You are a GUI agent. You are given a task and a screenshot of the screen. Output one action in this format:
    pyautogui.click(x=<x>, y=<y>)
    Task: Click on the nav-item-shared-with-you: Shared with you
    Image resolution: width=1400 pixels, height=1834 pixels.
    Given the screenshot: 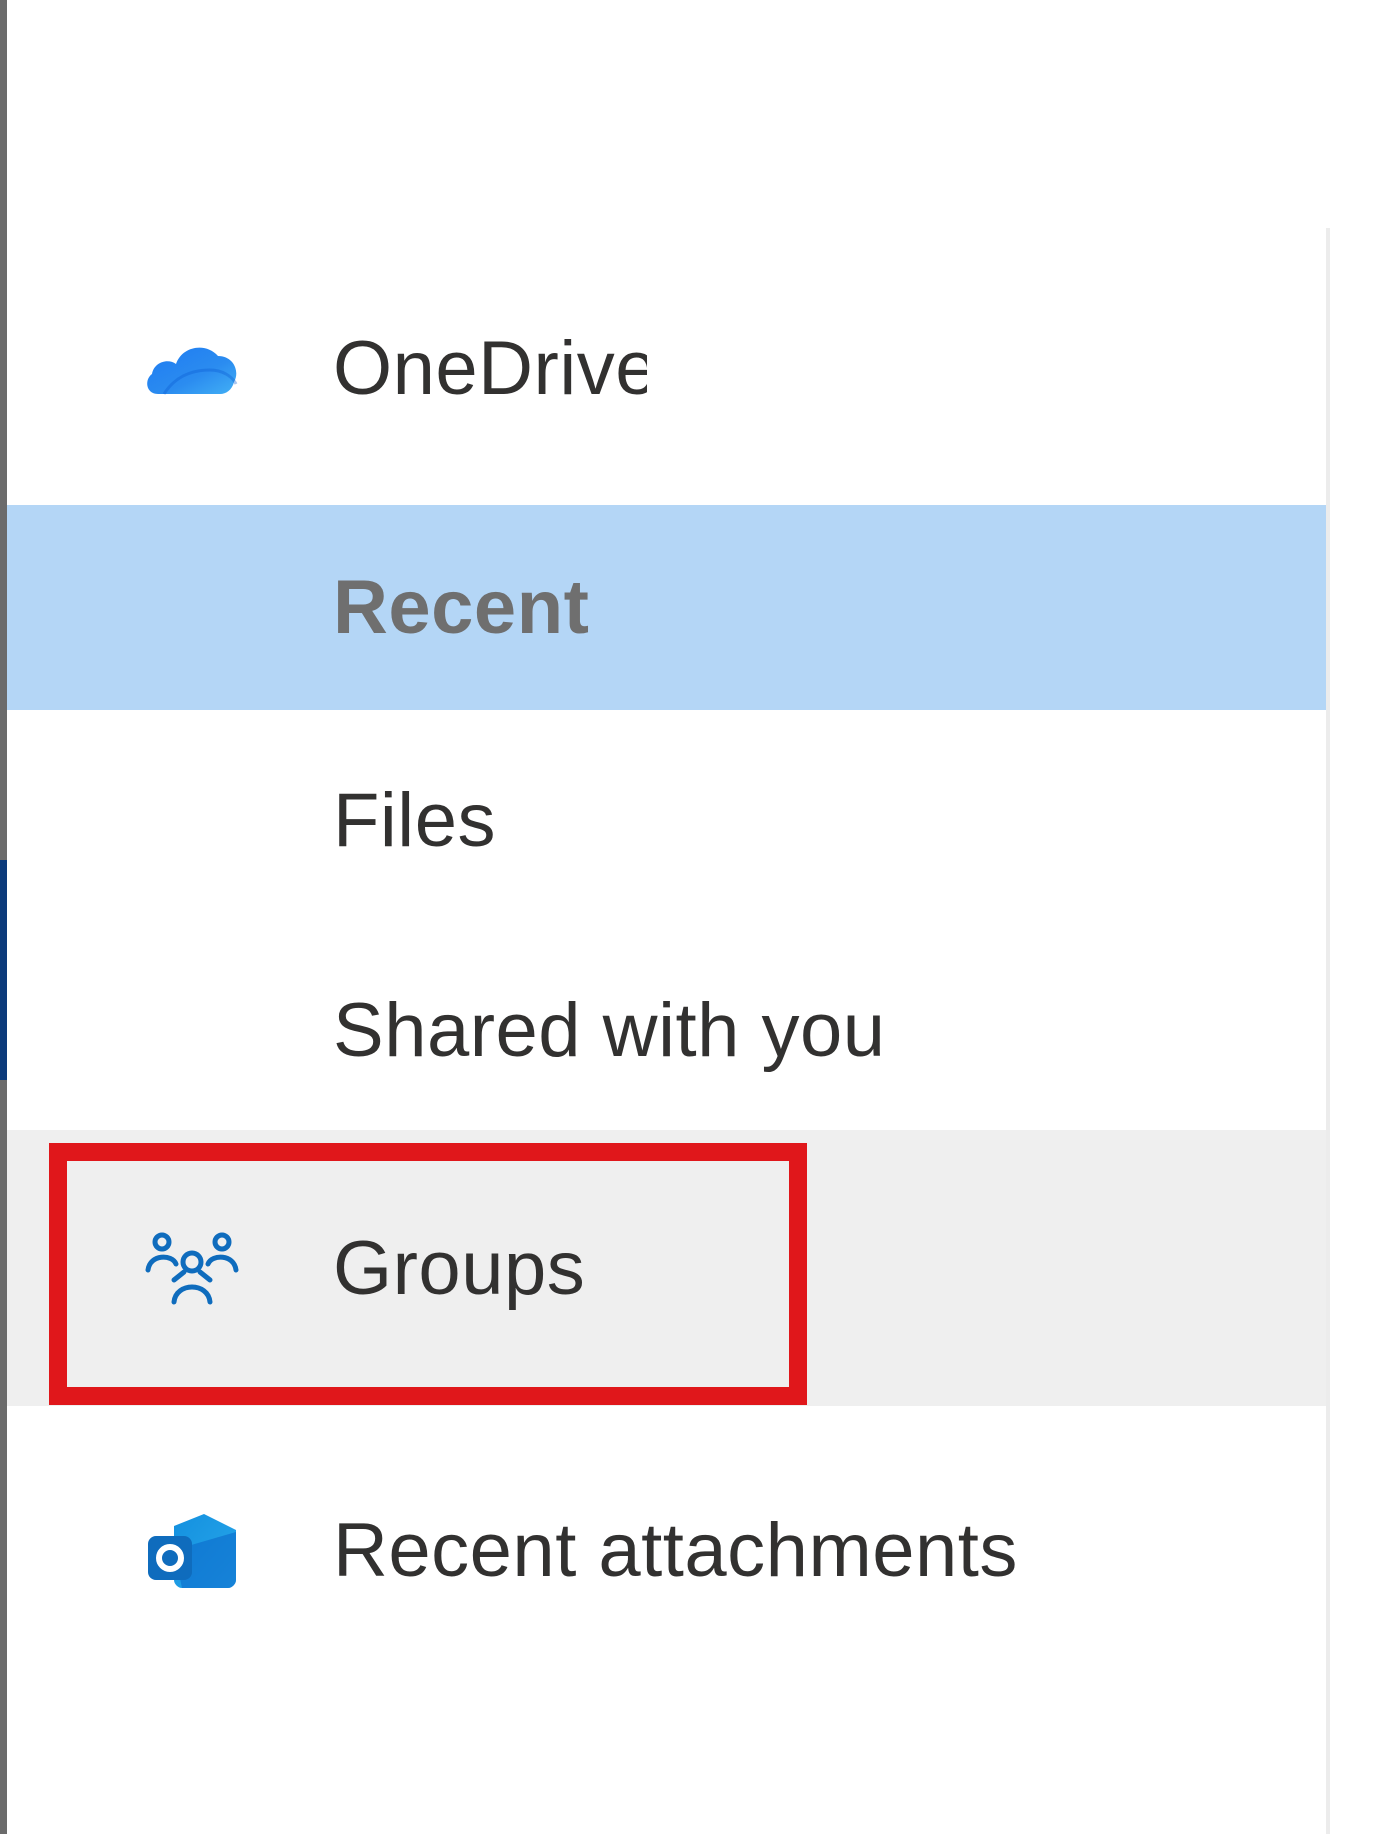 What is the action you would take?
    pyautogui.click(x=666, y=1030)
    